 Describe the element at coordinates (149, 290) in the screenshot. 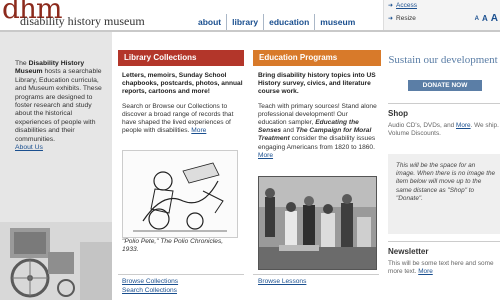

I see `search-collections-link: Search Collections` at that location.